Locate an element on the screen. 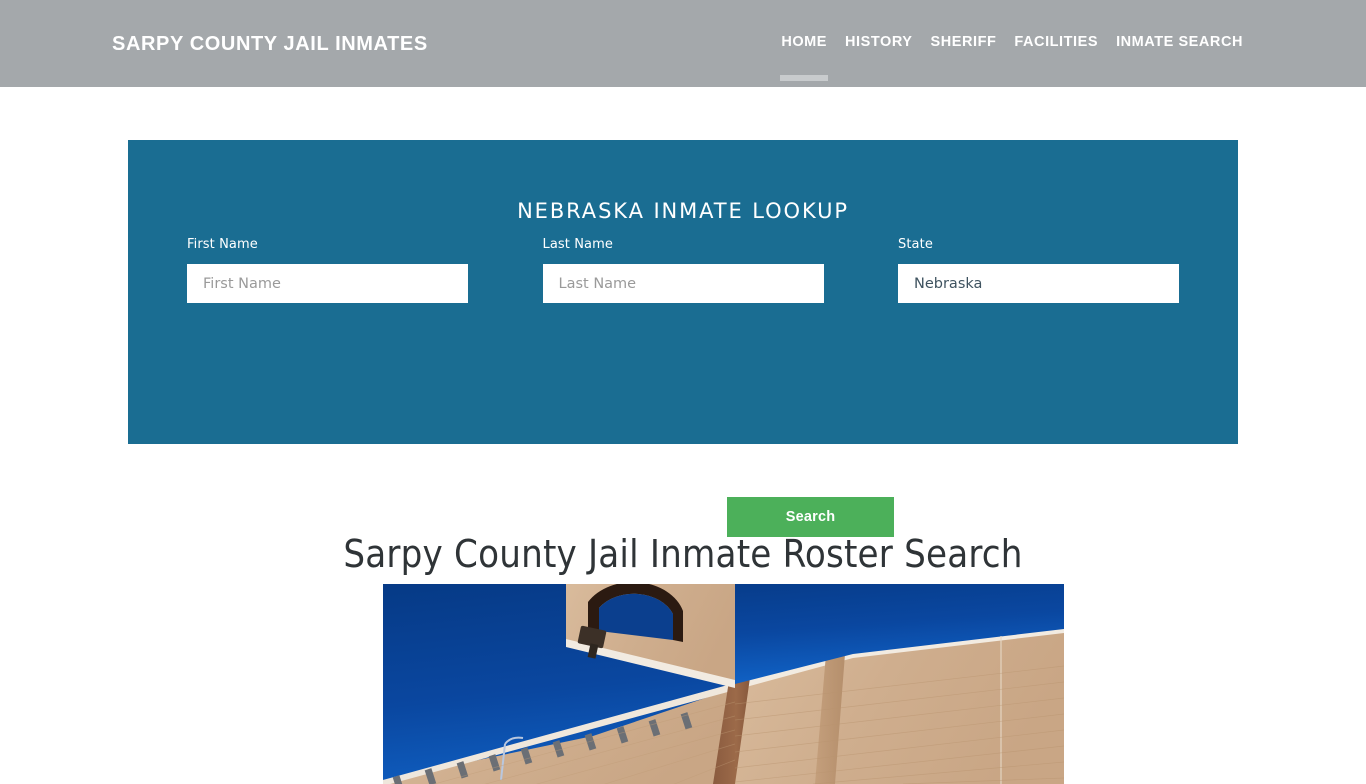 The height and width of the screenshot is (784, 1366). nav-item-facilities: FACILITIES is located at coordinates (1056, 42).